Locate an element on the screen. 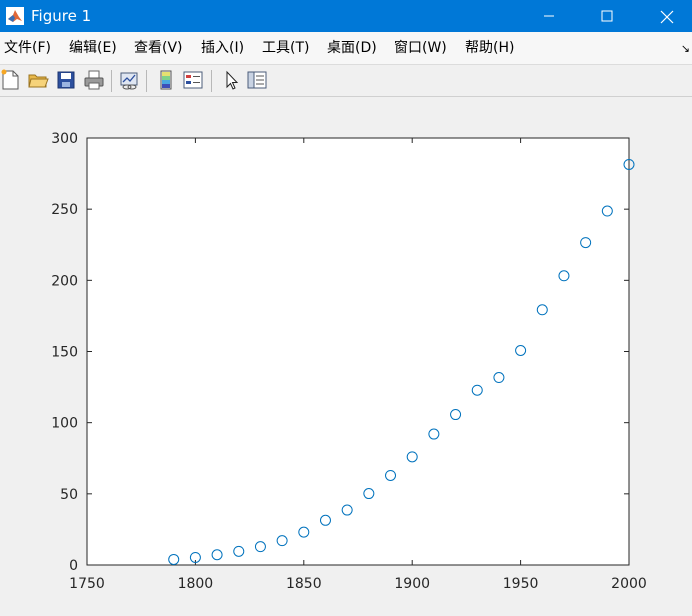 Image resolution: width=692 pixels, height=616 pixels. menu-insert: 插入(I) is located at coordinates (222, 48).